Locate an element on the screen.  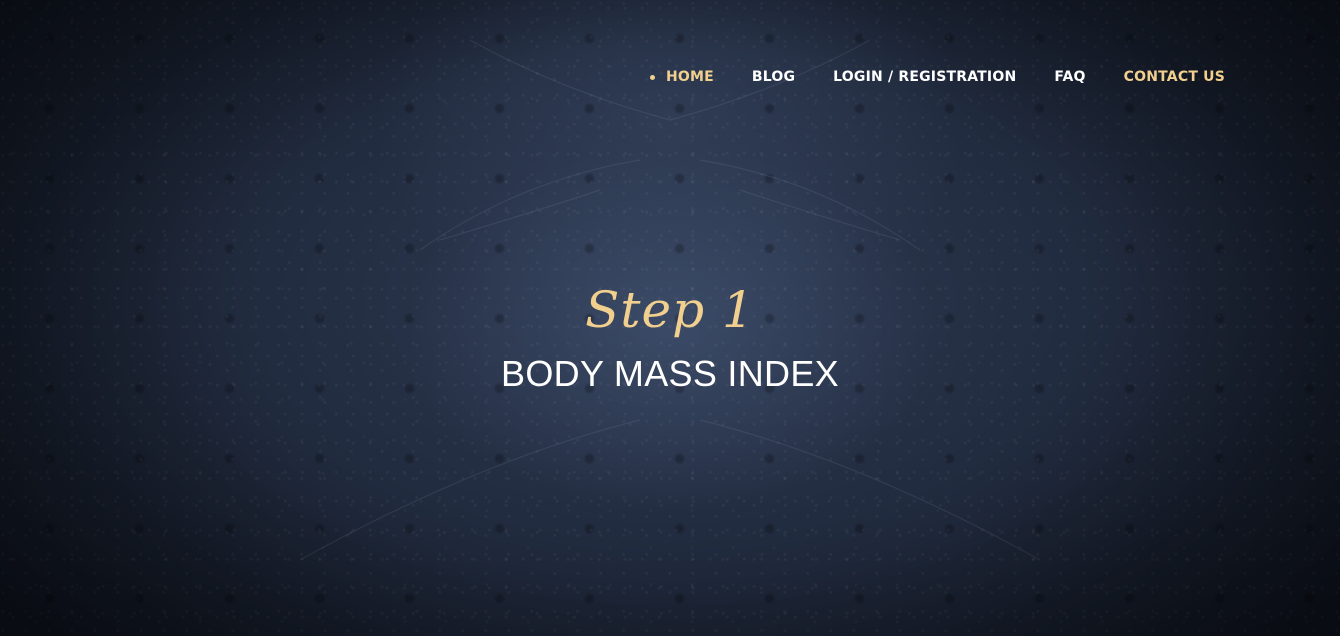
nav-item-blog: BLOG is located at coordinates (773, 77).